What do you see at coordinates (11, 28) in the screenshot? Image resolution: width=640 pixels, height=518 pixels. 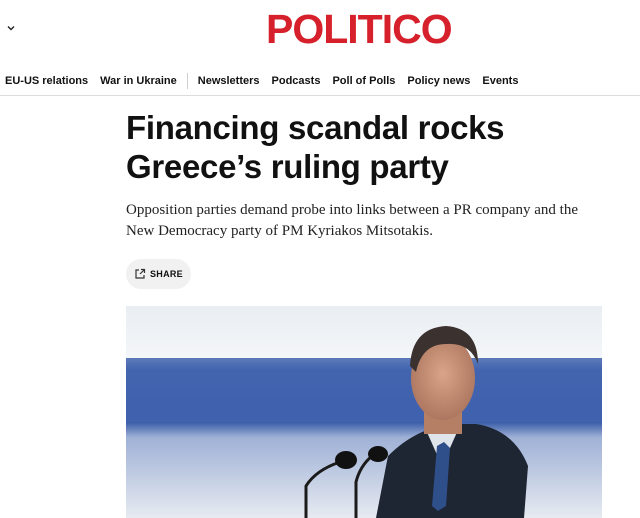 I see `chevron-down-icon` at bounding box center [11, 28].